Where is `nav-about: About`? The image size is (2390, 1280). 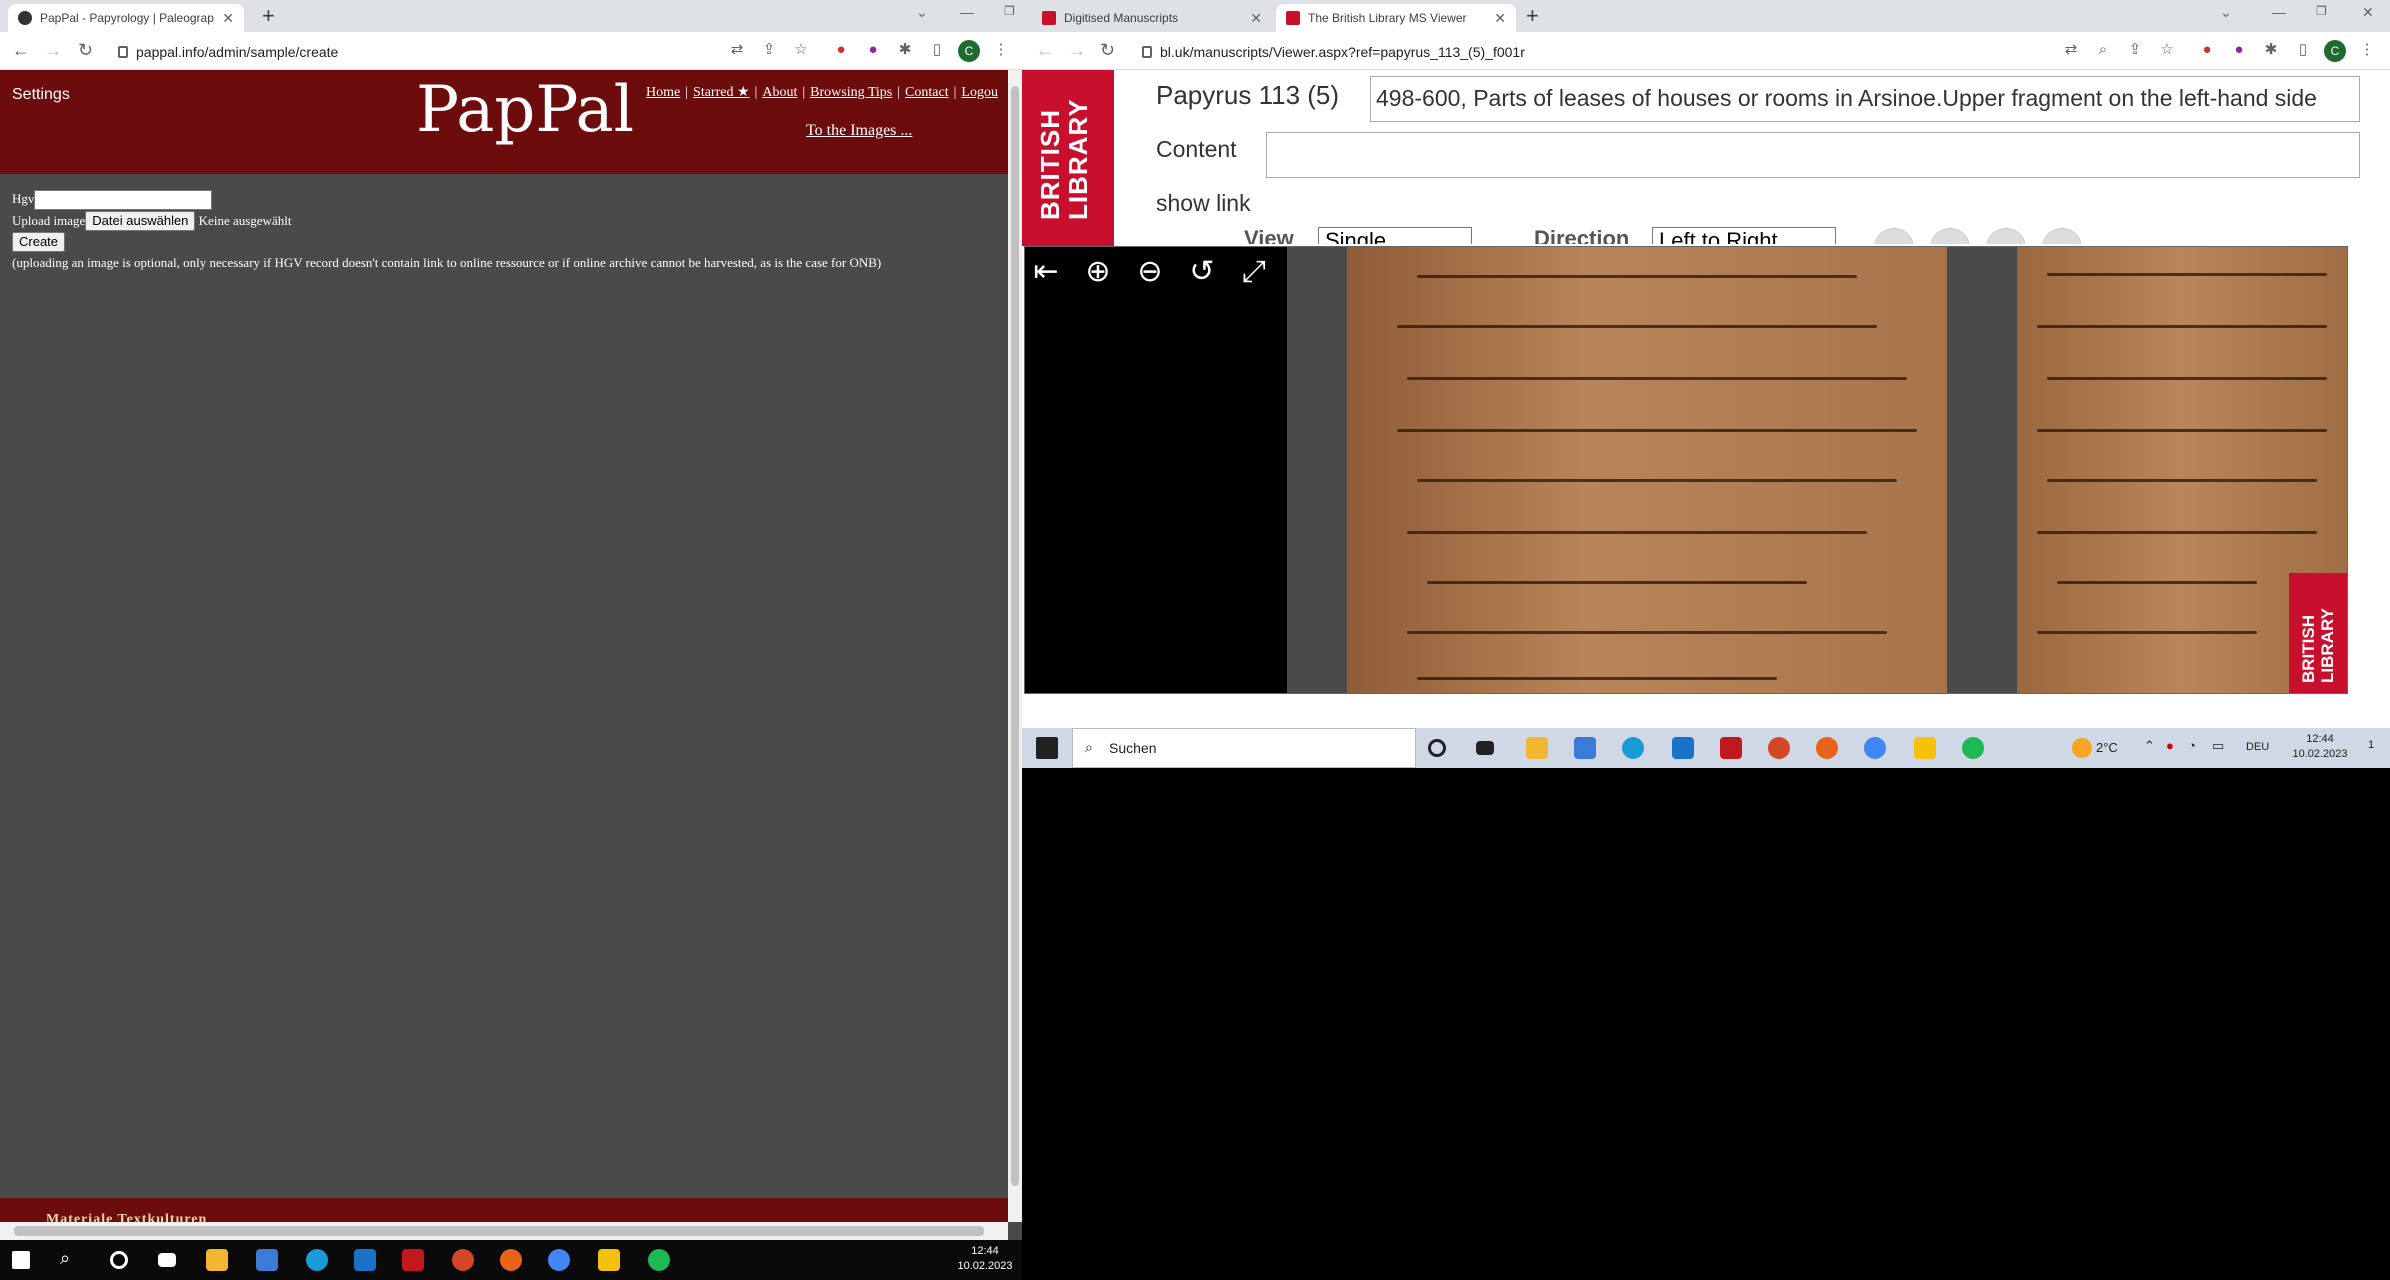 nav-about: About is located at coordinates (779, 92).